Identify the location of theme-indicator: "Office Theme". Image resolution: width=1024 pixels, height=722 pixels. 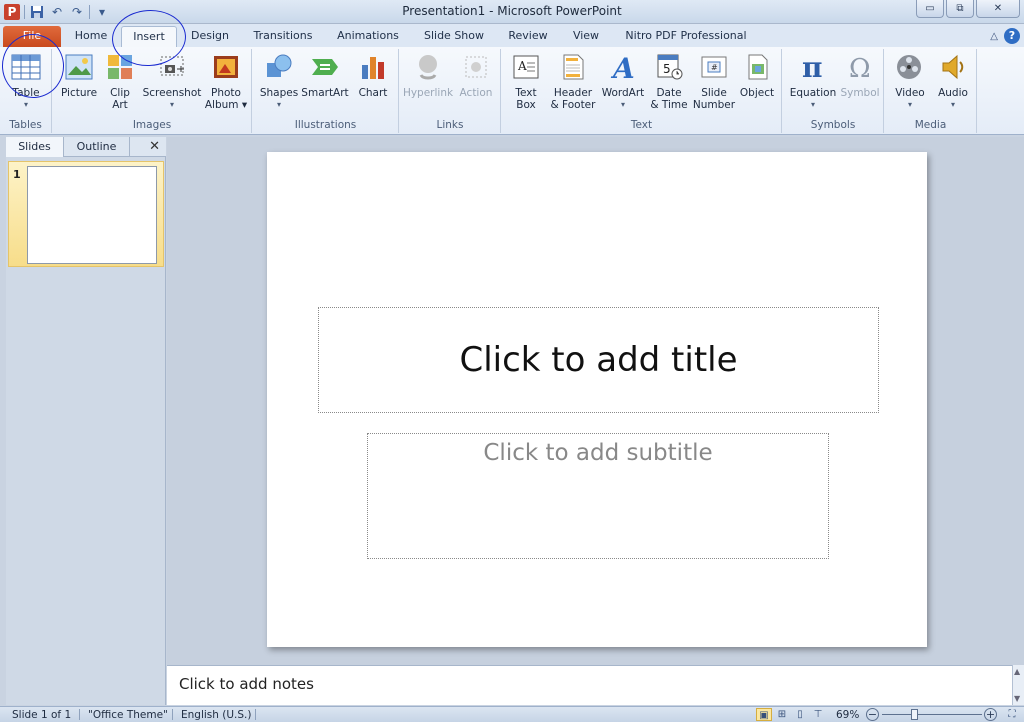
(128, 715).